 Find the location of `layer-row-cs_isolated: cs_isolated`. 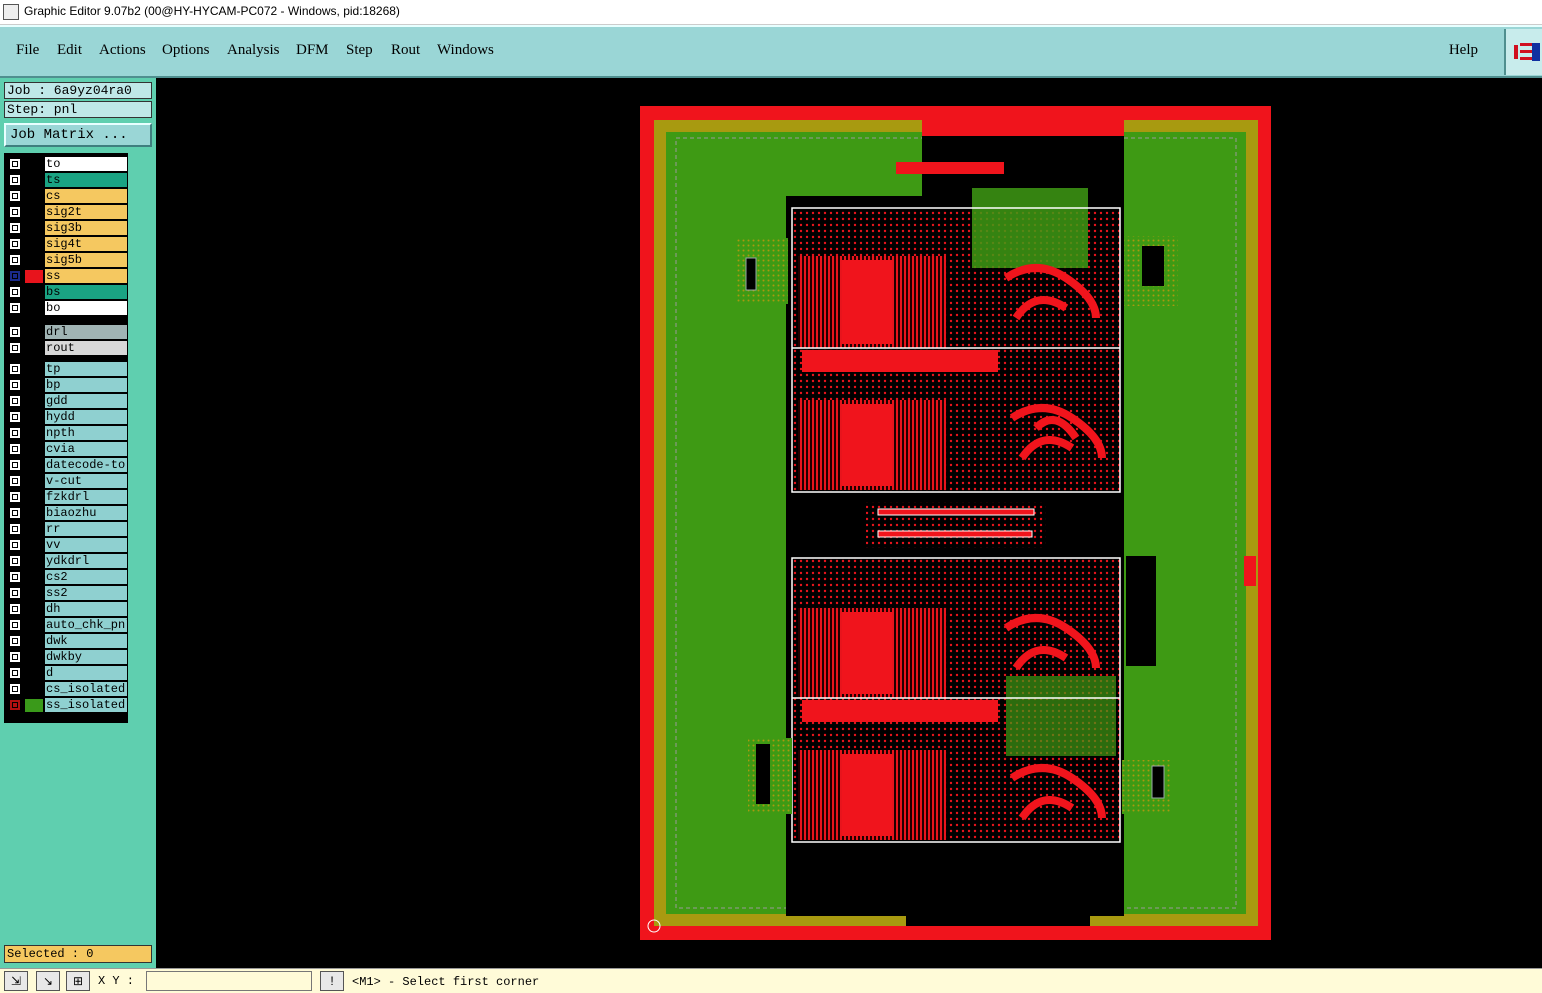

layer-row-cs_isolated: cs_isolated is located at coordinates (67, 689).